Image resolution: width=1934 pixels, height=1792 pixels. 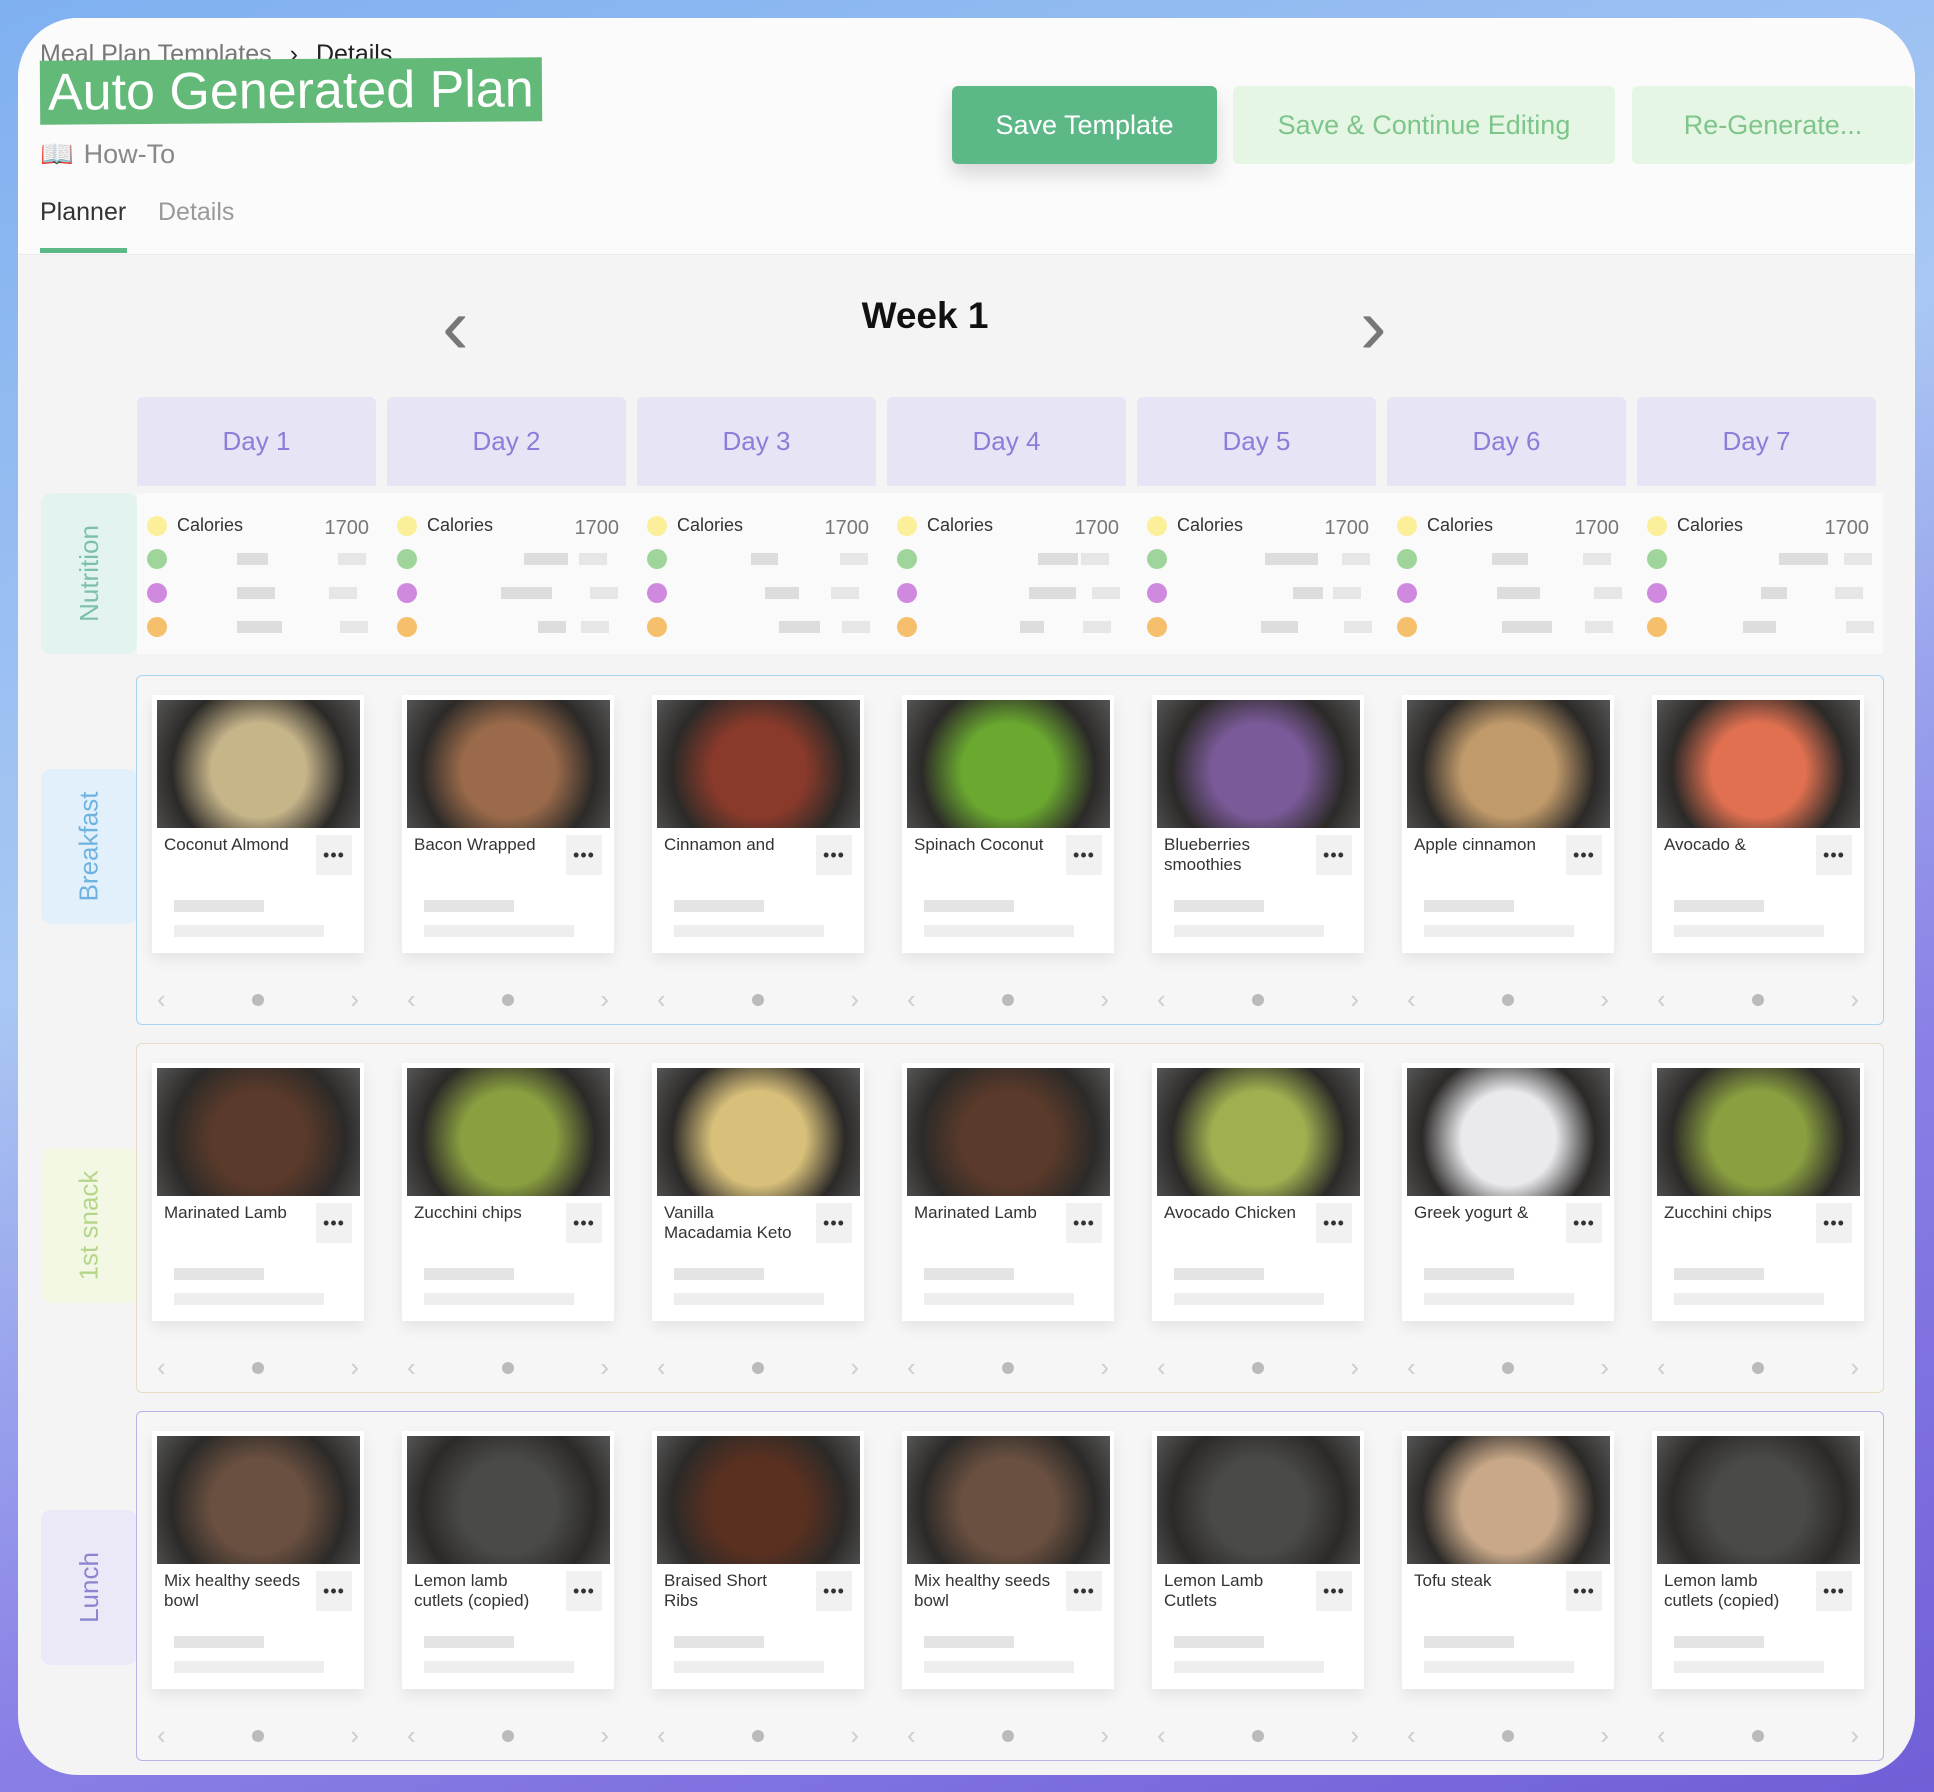 What do you see at coordinates (1258, 1192) in the screenshot?
I see `meal-card: Avocado Chicken •••` at bounding box center [1258, 1192].